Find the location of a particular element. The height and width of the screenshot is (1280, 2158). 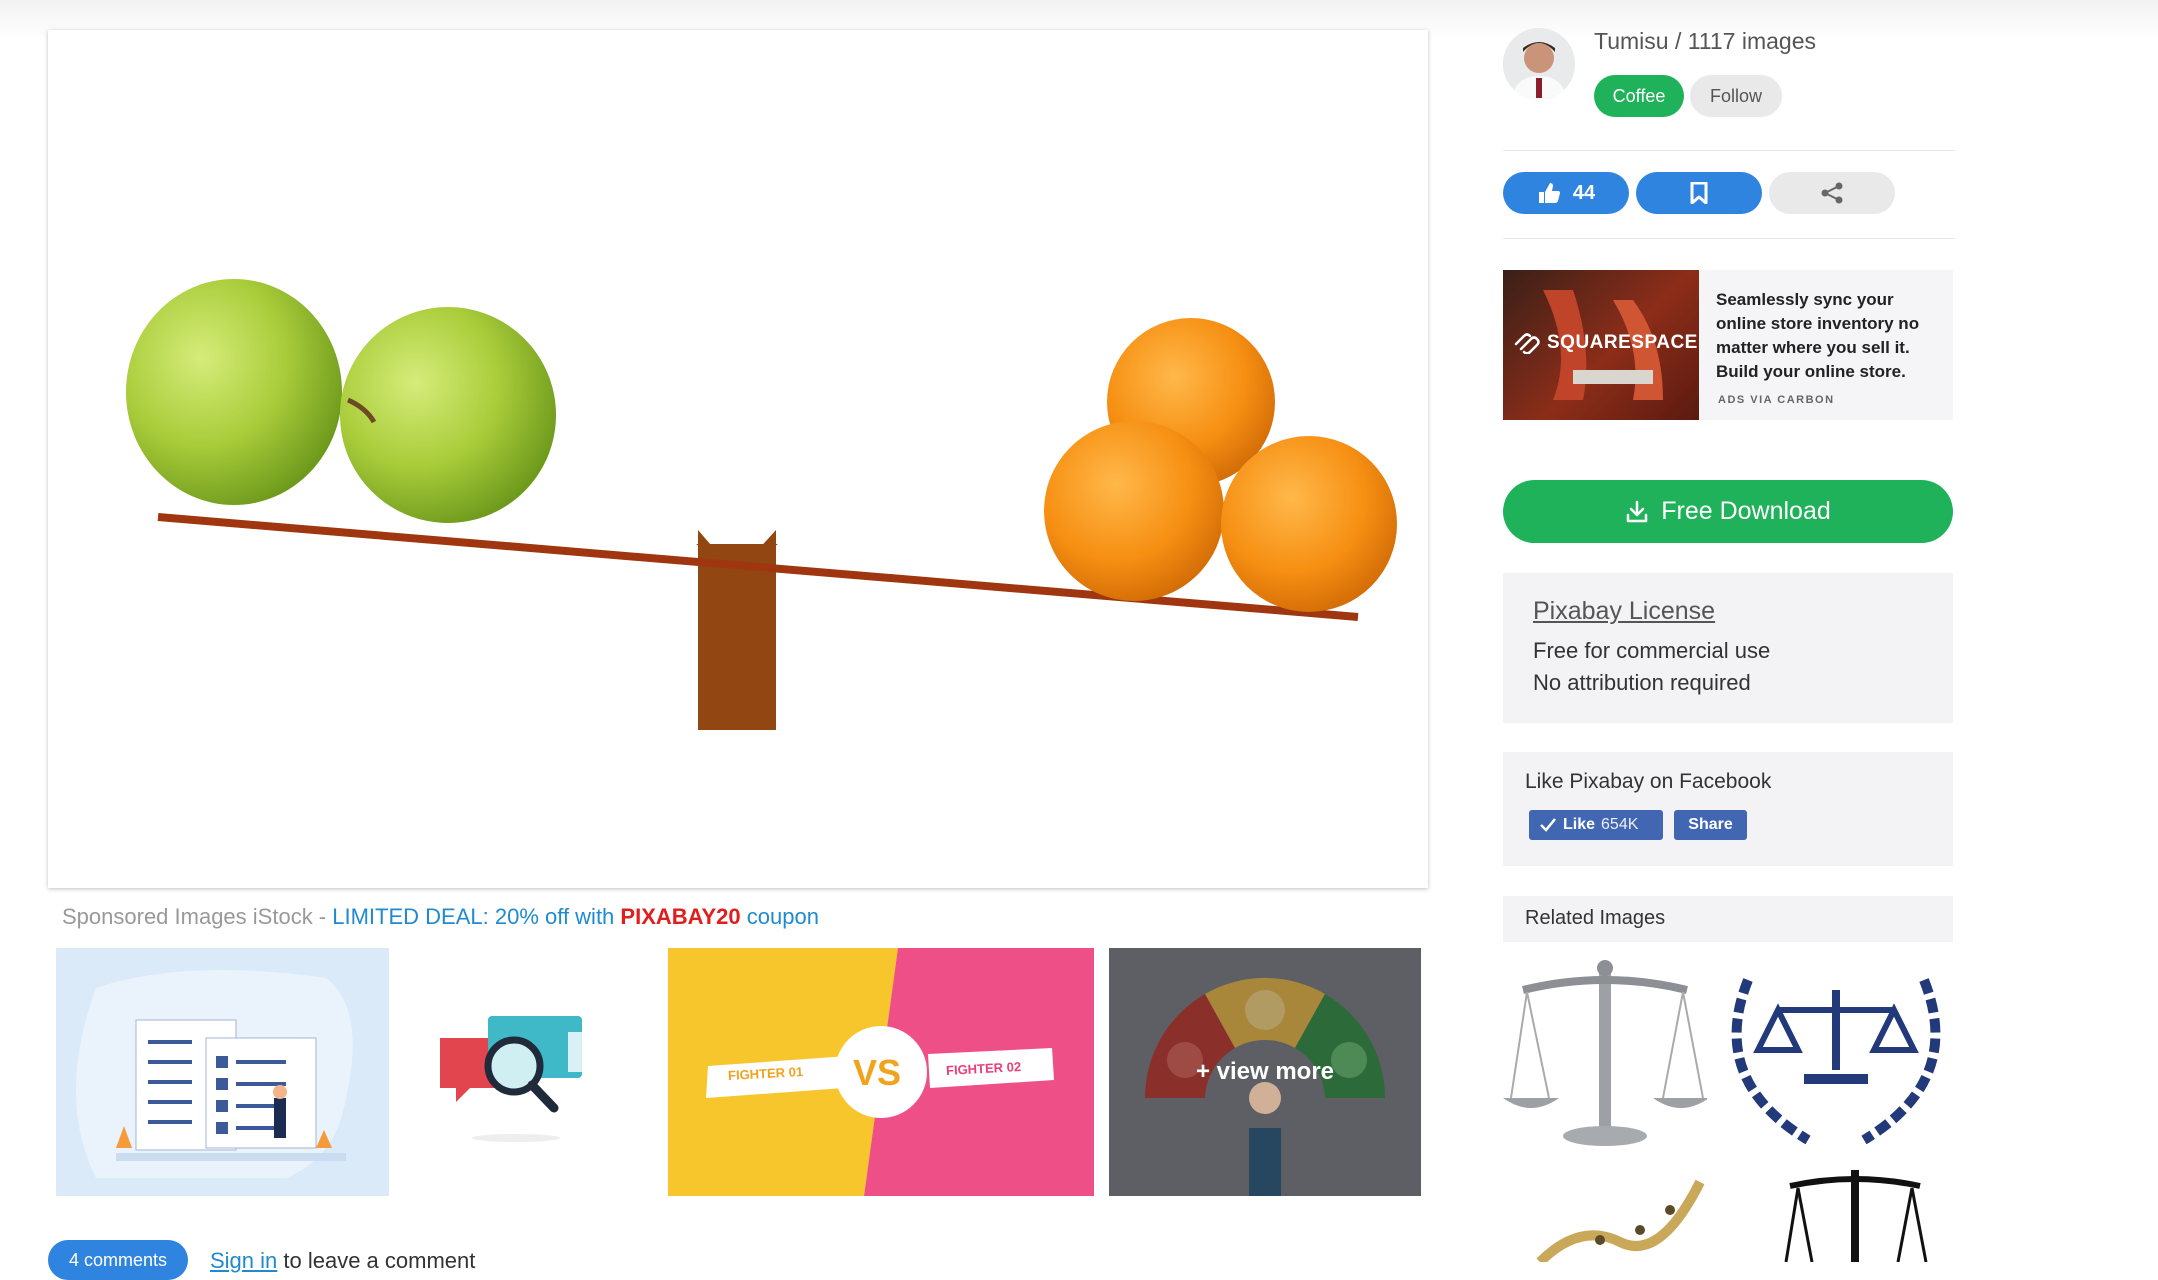

facebook-like-label: Like is located at coordinates (1579, 824).